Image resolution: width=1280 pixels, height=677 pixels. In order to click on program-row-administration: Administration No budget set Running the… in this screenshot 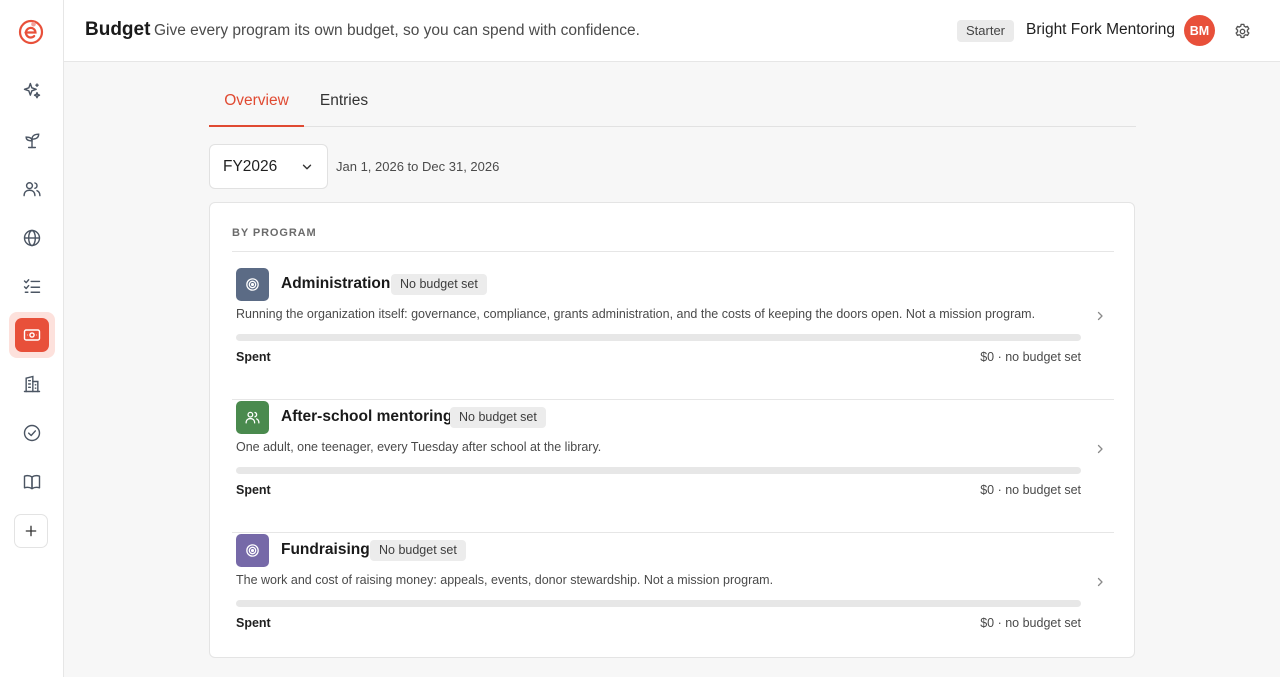, I will do `click(673, 334)`.